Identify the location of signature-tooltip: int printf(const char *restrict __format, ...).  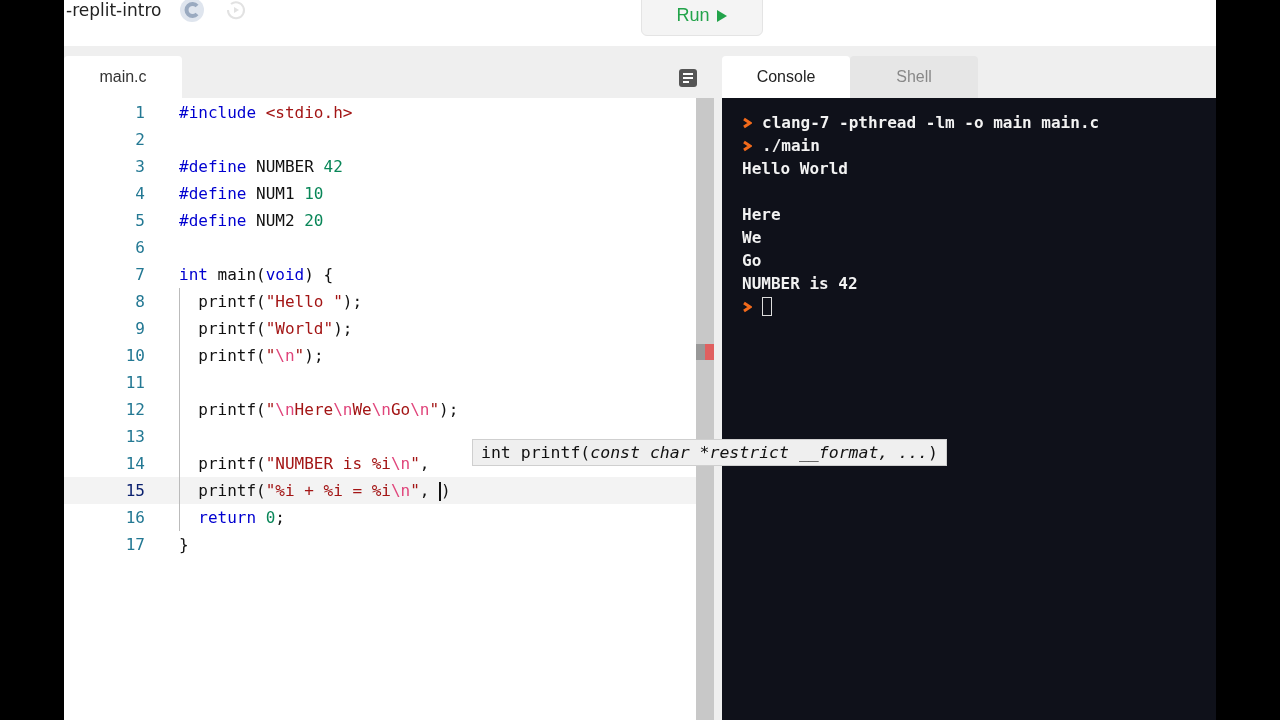
(709, 452).